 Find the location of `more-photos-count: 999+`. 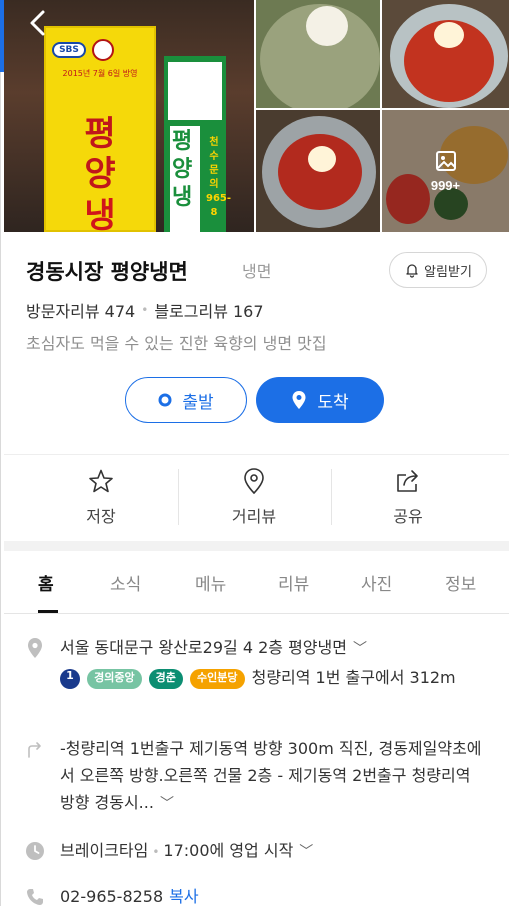

more-photos-count: 999+ is located at coordinates (445, 185).